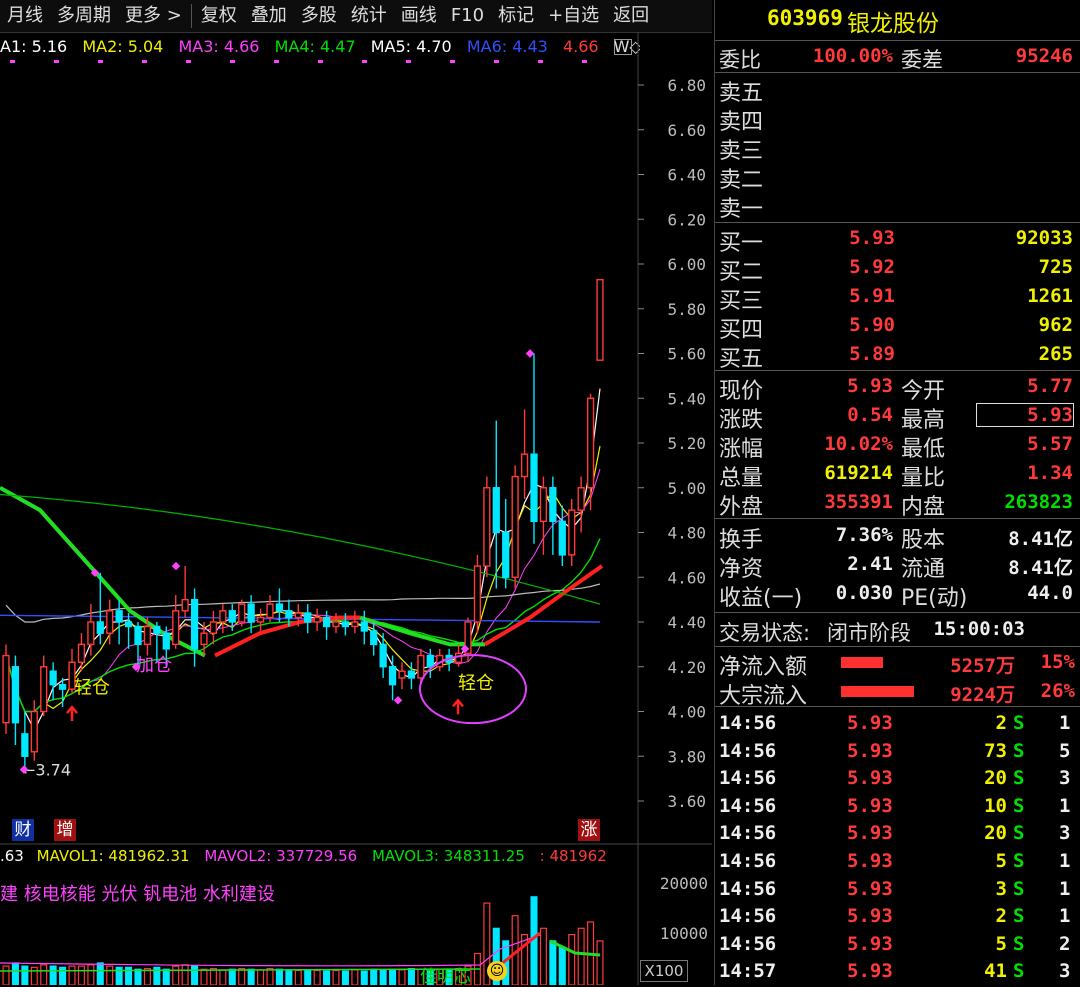 Image resolution: width=1080 pixels, height=987 pixels. I want to click on ma3-line, so click(303, 590).